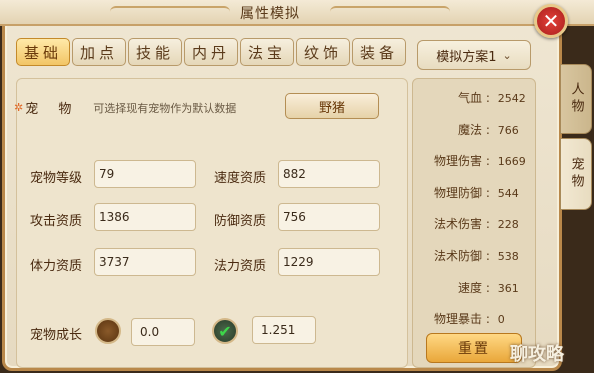 Image resolution: width=594 pixels, height=373 pixels. I want to click on stat-row: 法术伤害 : 228, so click(474, 223).